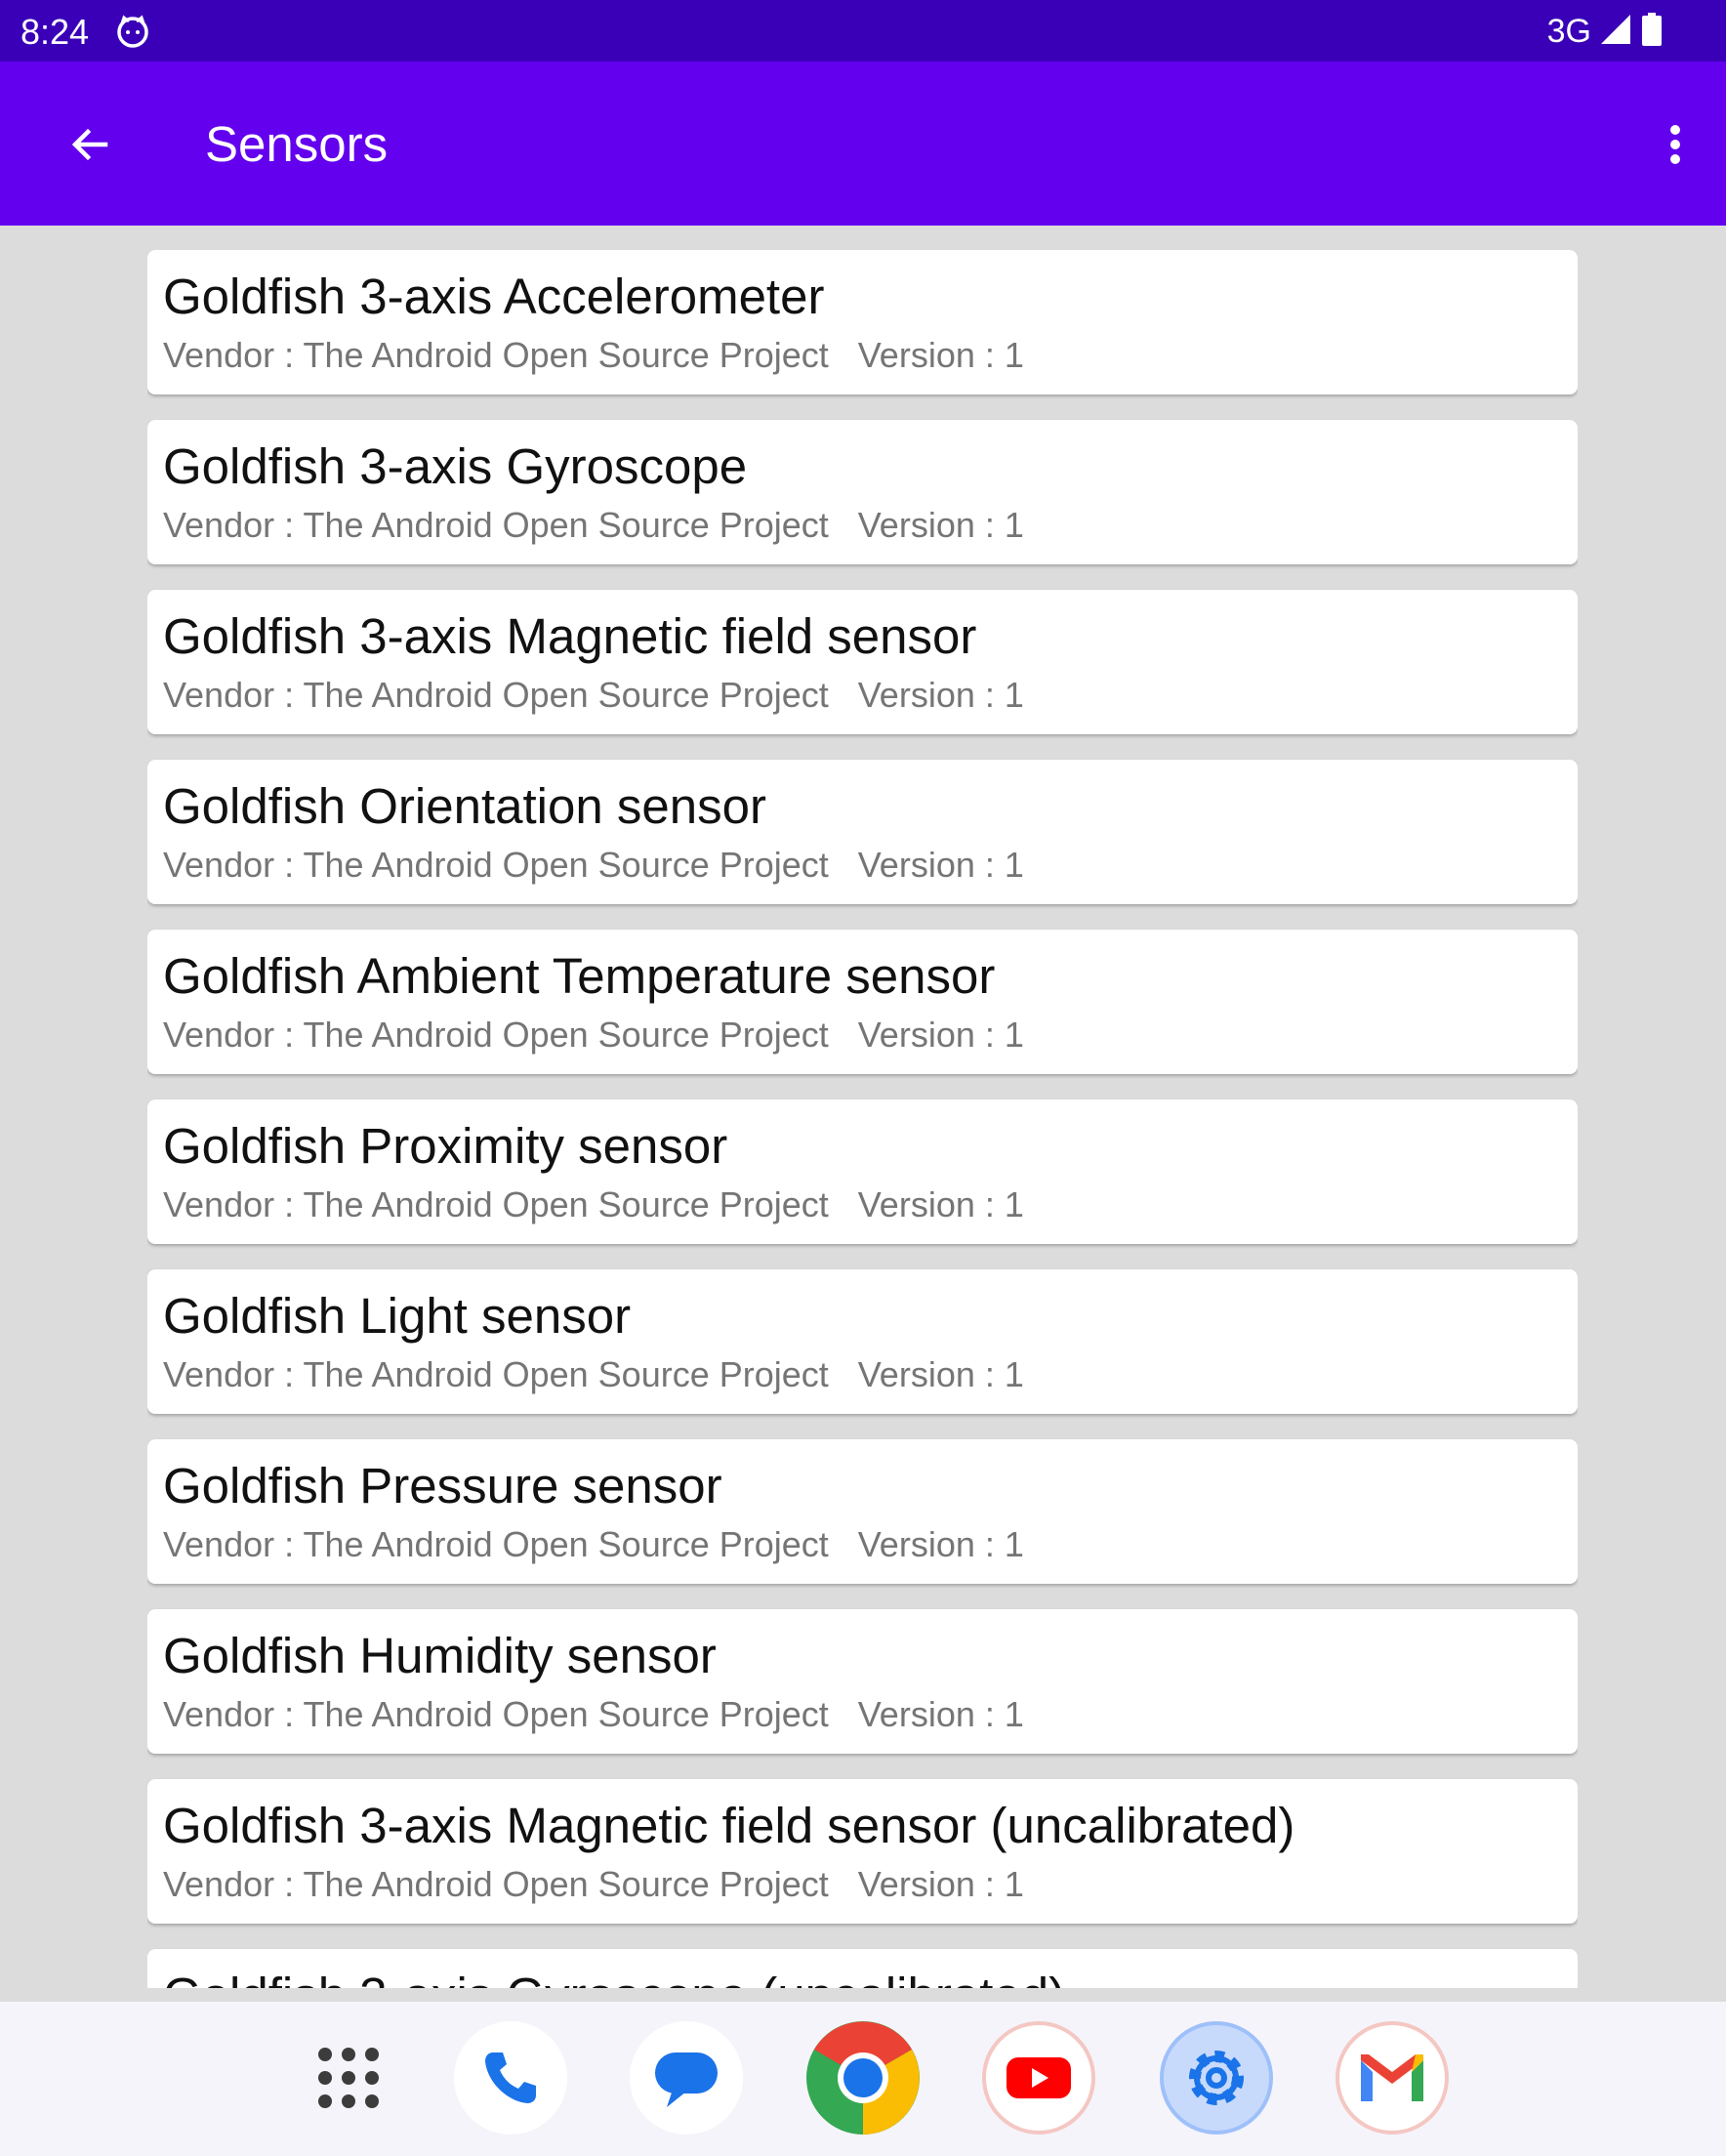 This screenshot has width=1726, height=2156. I want to click on messages-icon, so click(686, 2078).